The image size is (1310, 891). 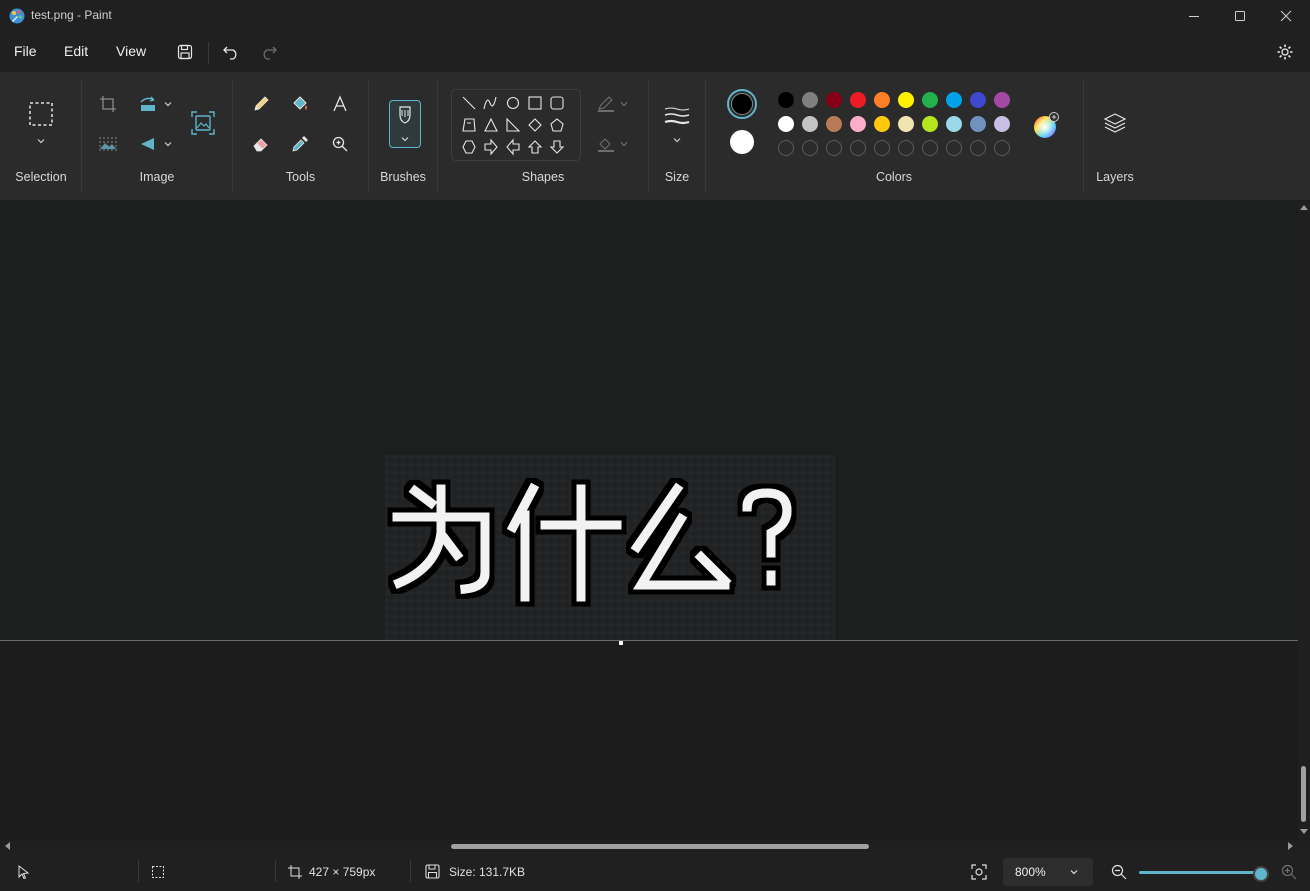 What do you see at coordinates (108, 144) in the screenshot?
I see `remove-background-button` at bounding box center [108, 144].